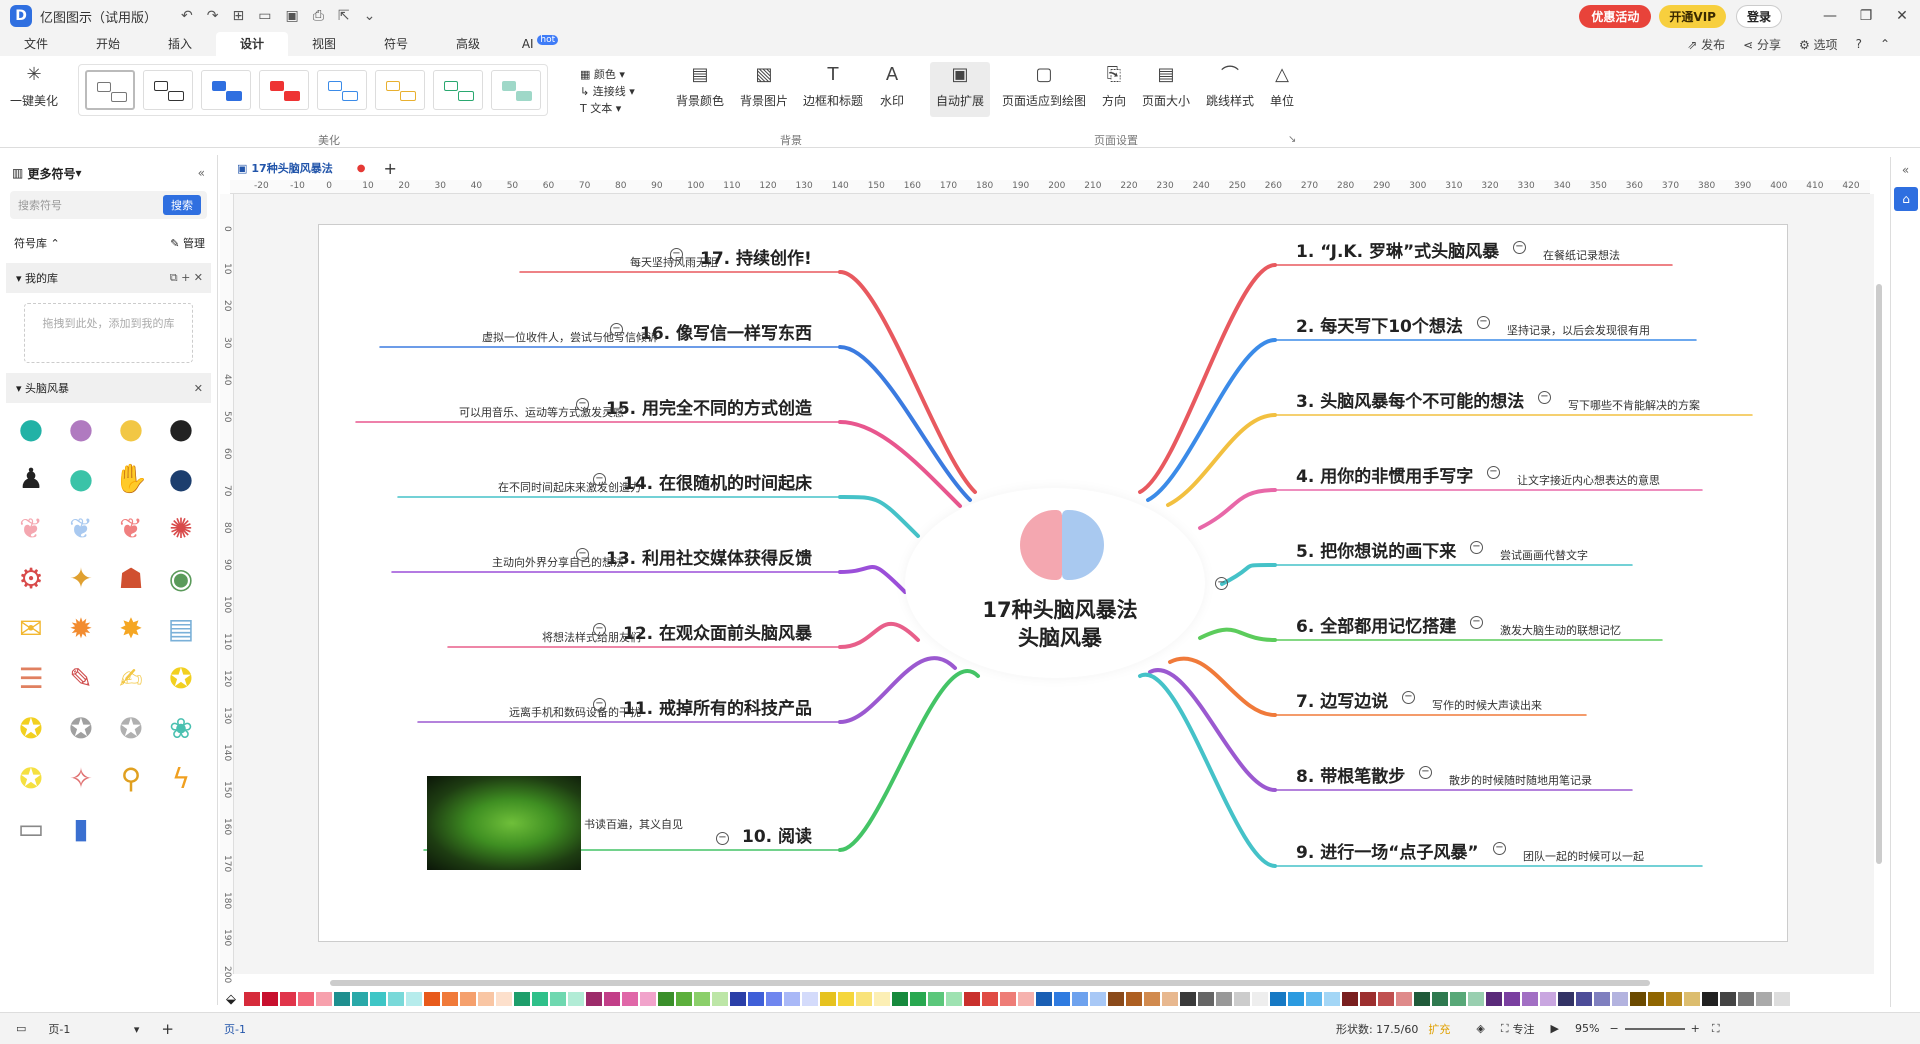 Image resolution: width=1920 pixels, height=1044 pixels. What do you see at coordinates (1906, 199) in the screenshot?
I see `format-brush-icon: ⌂` at bounding box center [1906, 199].